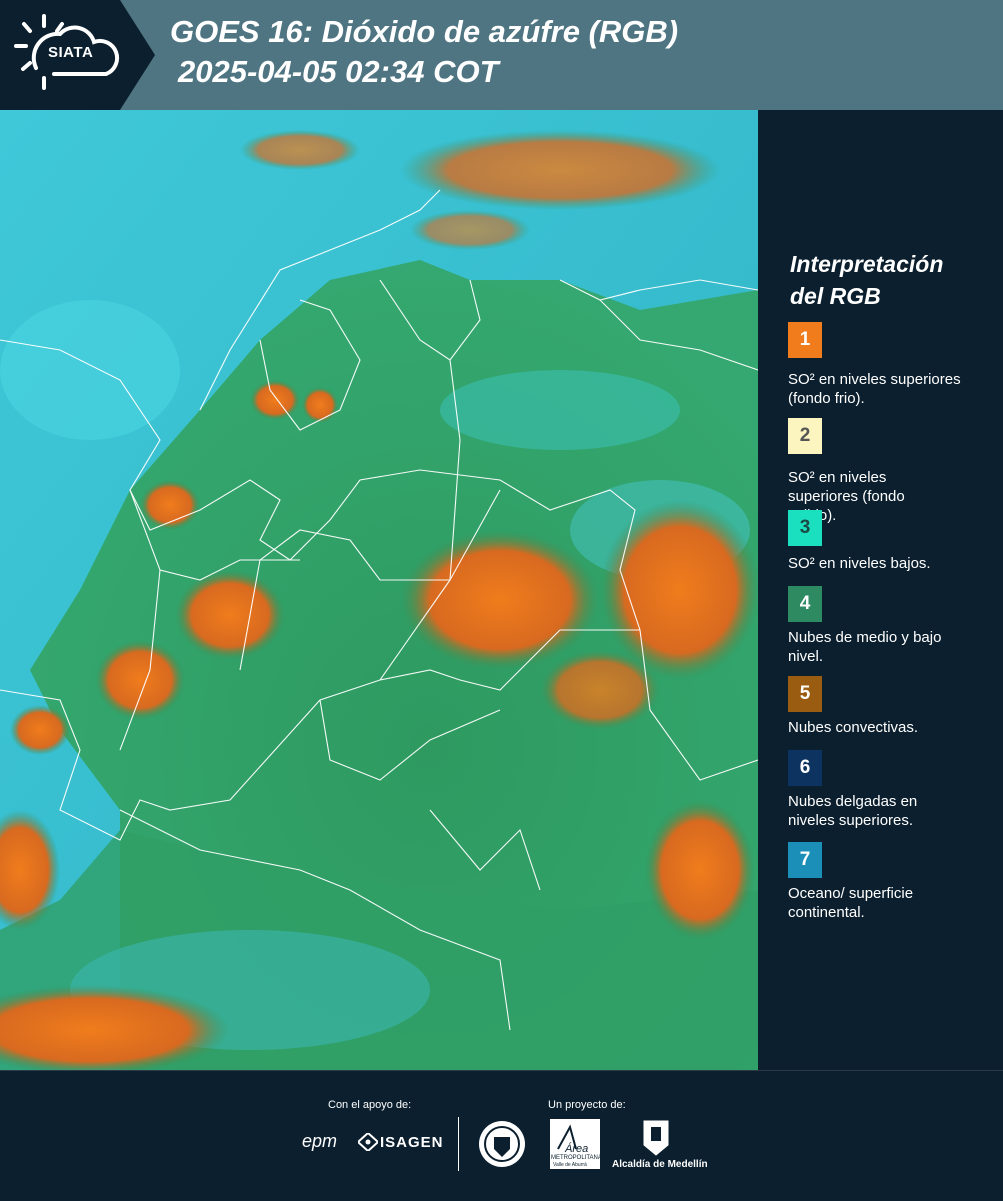 This screenshot has height=1201, width=1003. Describe the element at coordinates (874, 389) in the screenshot. I see `legend-desc-1: SO² en niveles superiores (fondo frio).` at that location.